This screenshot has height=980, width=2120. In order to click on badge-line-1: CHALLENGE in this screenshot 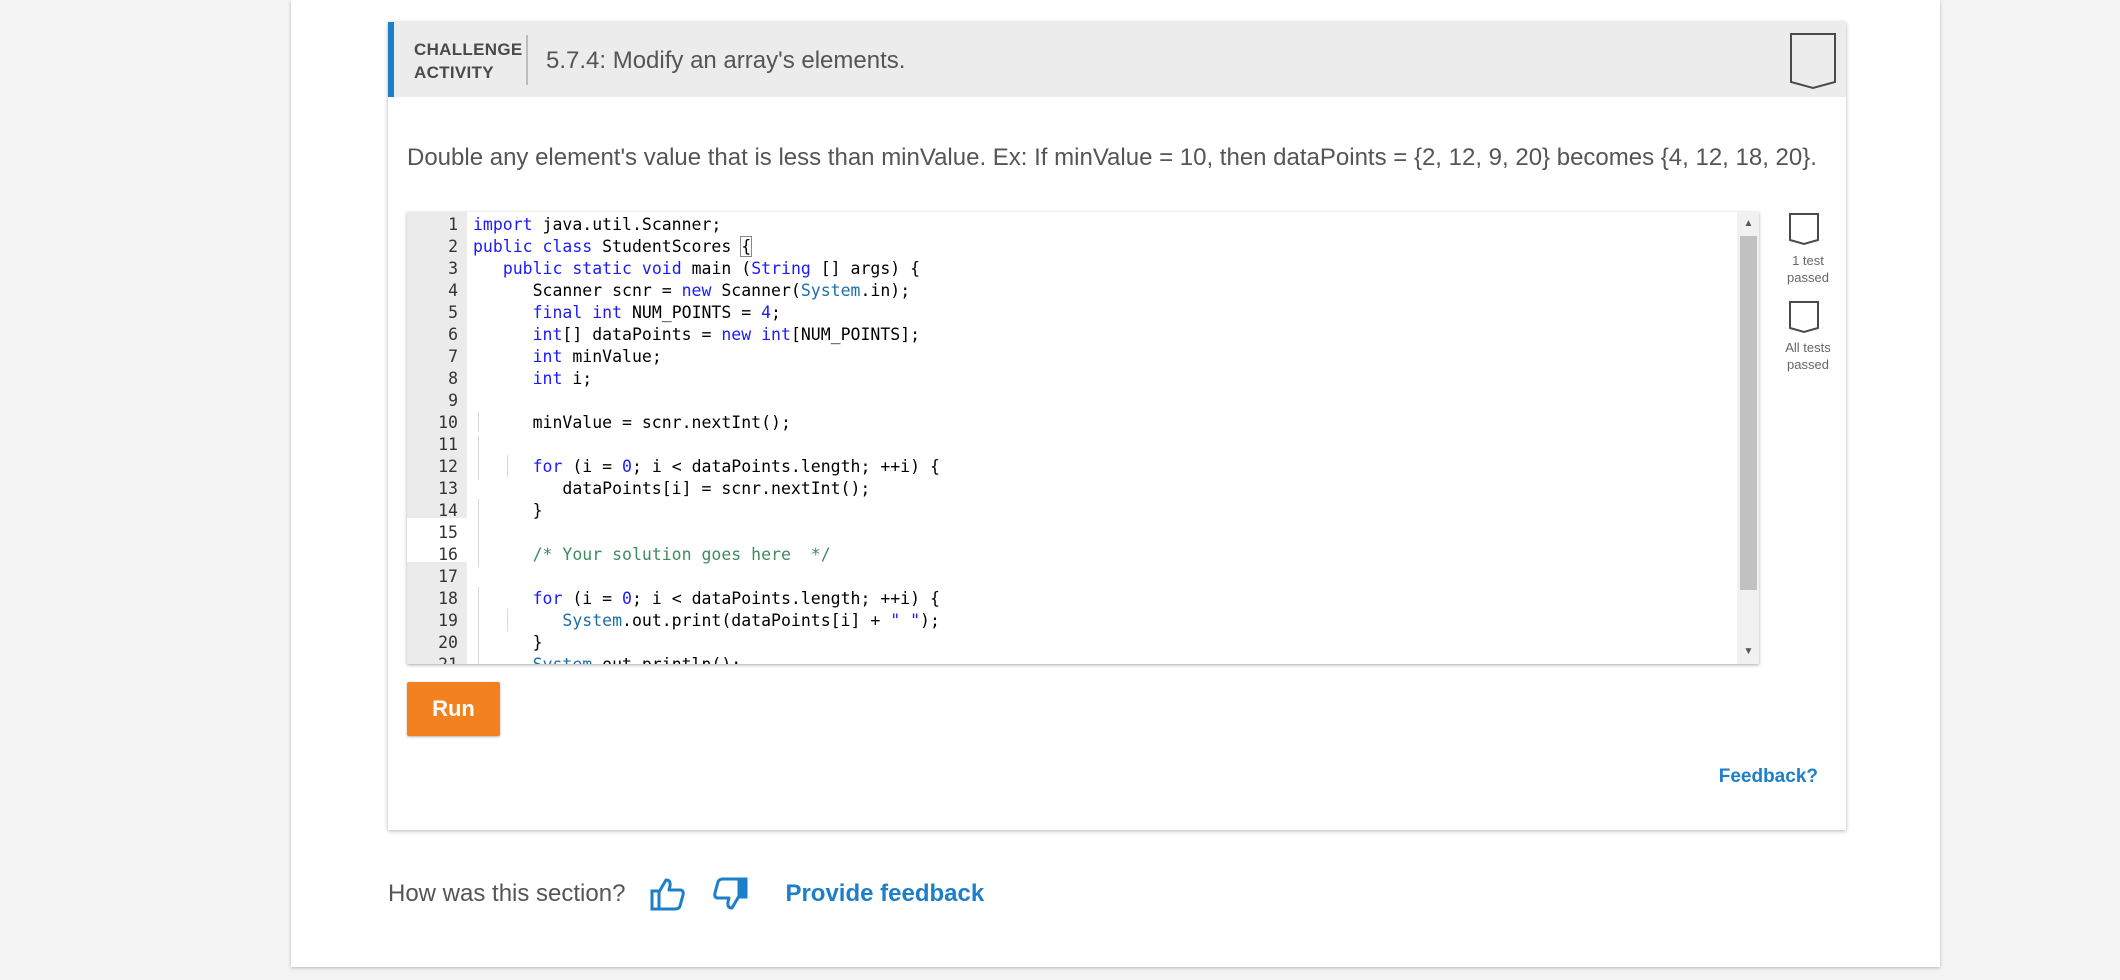, I will do `click(468, 49)`.